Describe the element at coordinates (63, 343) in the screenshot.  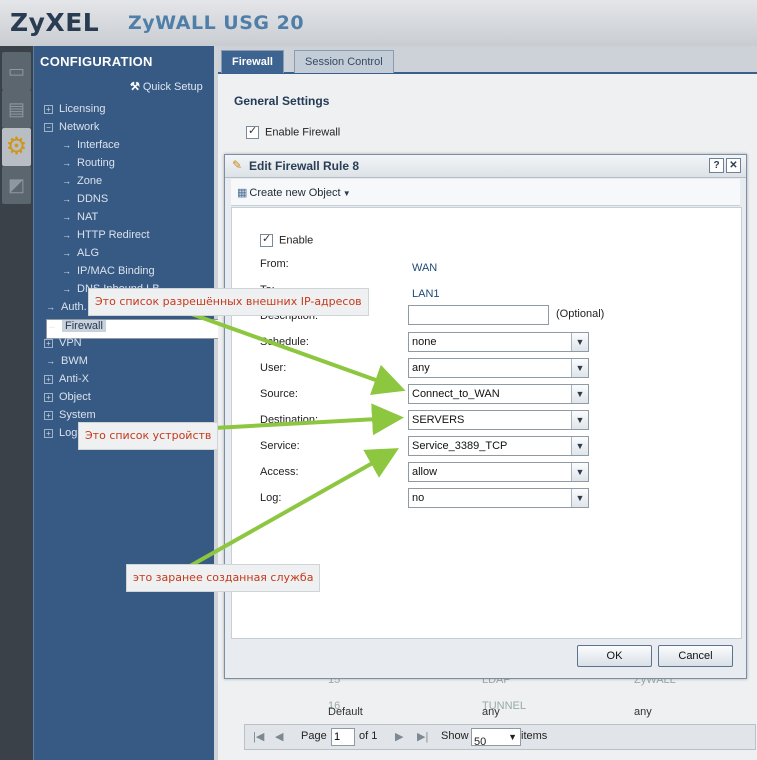
I see `sidebar-item-vpn: + VPN` at that location.